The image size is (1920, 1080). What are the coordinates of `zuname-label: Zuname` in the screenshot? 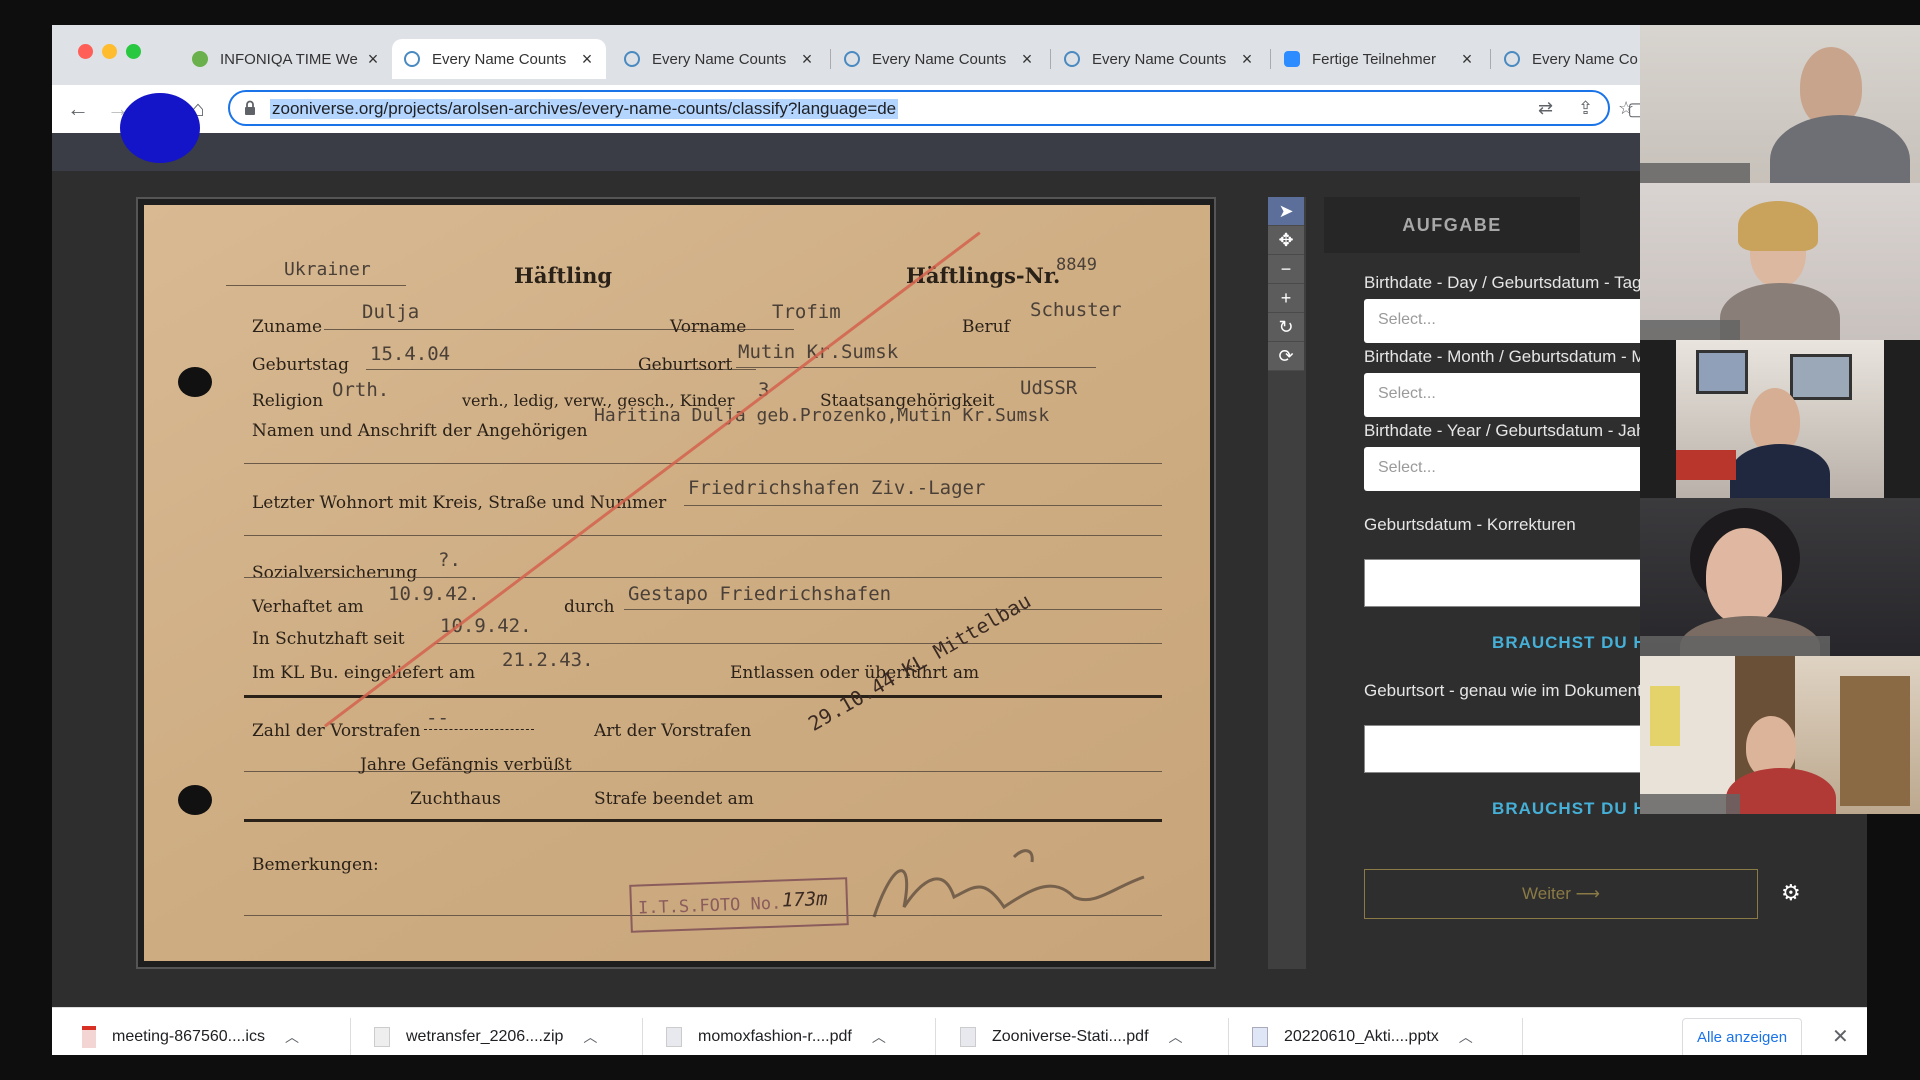 It's located at (287, 327).